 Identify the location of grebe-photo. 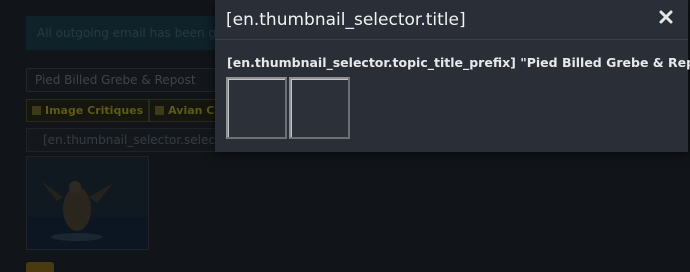
(87, 203).